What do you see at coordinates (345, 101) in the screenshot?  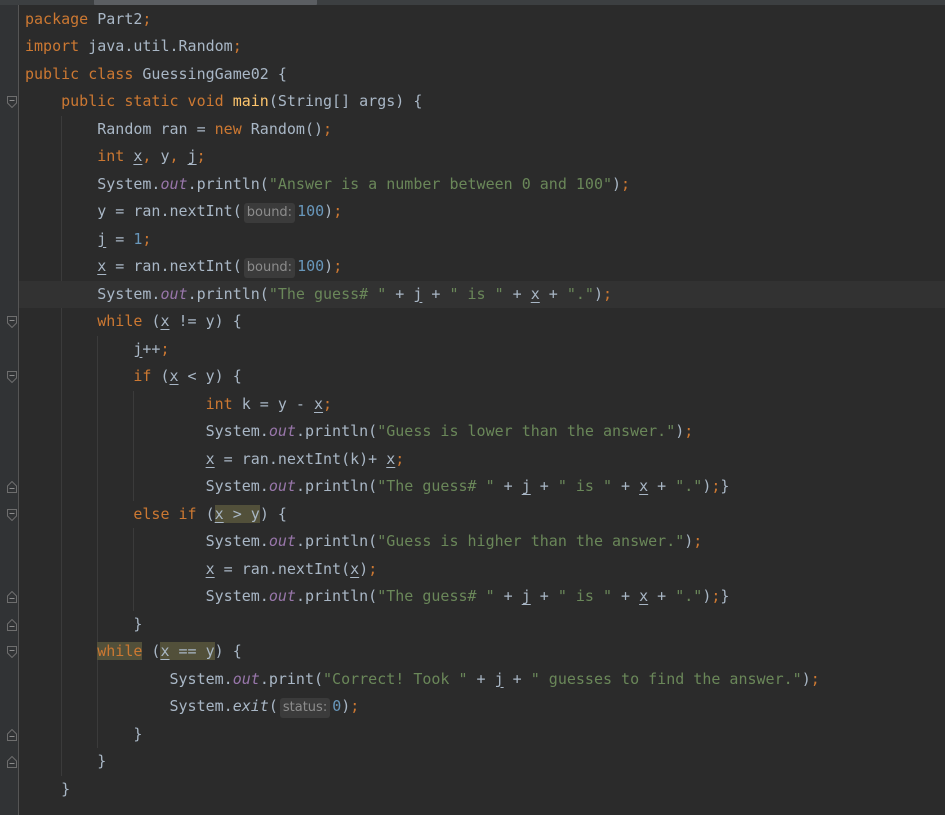 I see `code-text: (String[] args) {` at bounding box center [345, 101].